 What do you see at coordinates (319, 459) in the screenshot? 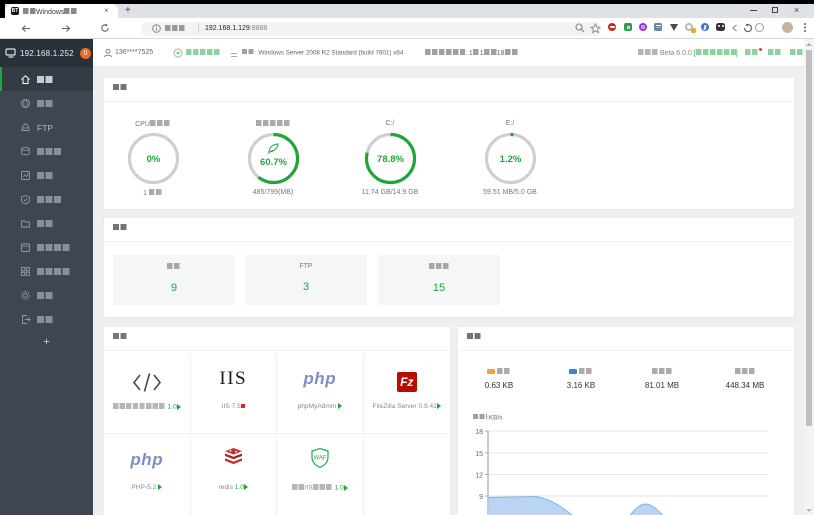
I see `svg-text: WAF` at bounding box center [319, 459].